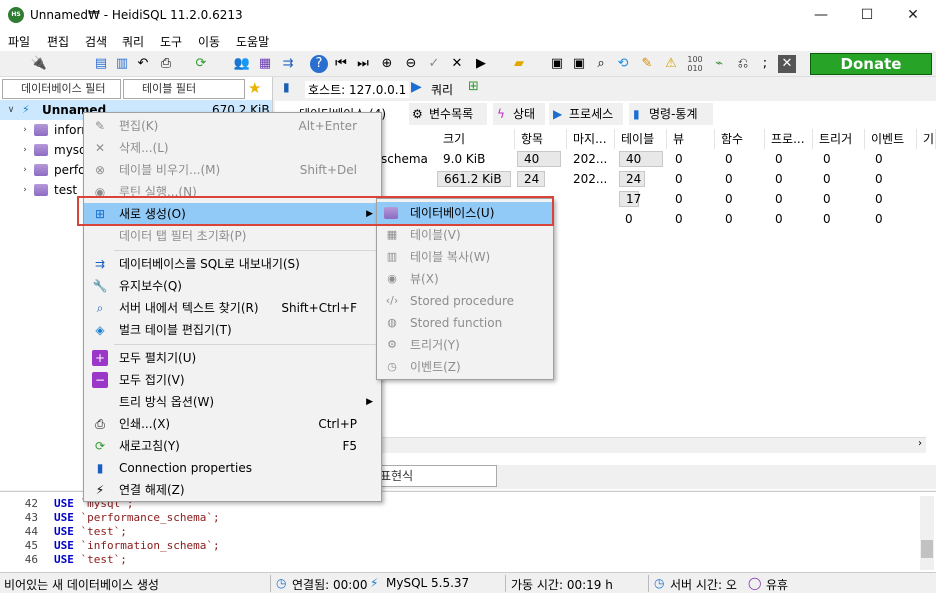  I want to click on submenu-item-stored-function: ◍ Stored function, so click(465, 323).